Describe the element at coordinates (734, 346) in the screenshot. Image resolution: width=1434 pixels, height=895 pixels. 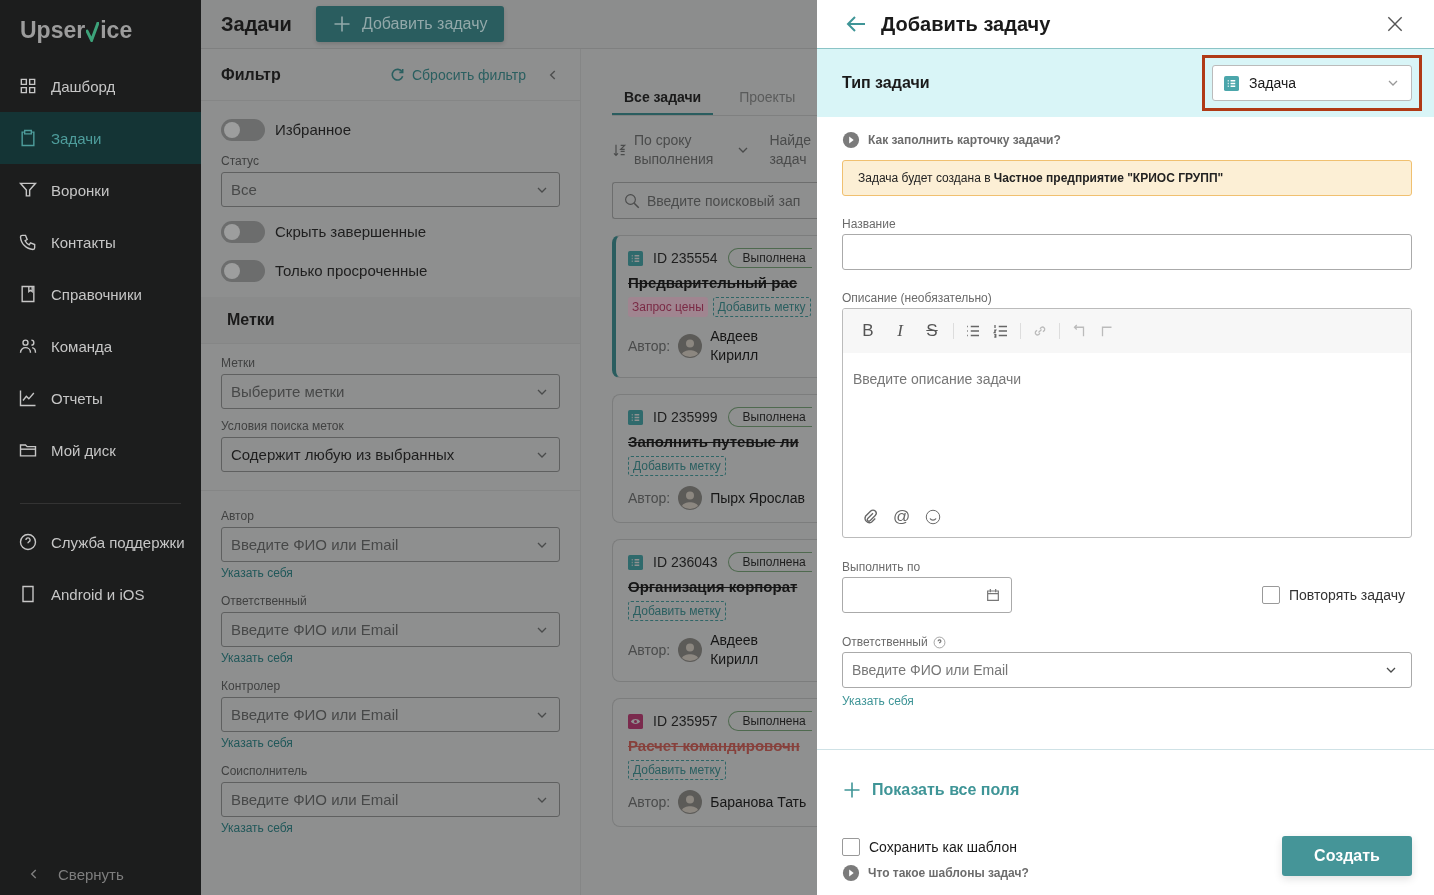
I see `author-name: Авдеев Кирилл` at that location.